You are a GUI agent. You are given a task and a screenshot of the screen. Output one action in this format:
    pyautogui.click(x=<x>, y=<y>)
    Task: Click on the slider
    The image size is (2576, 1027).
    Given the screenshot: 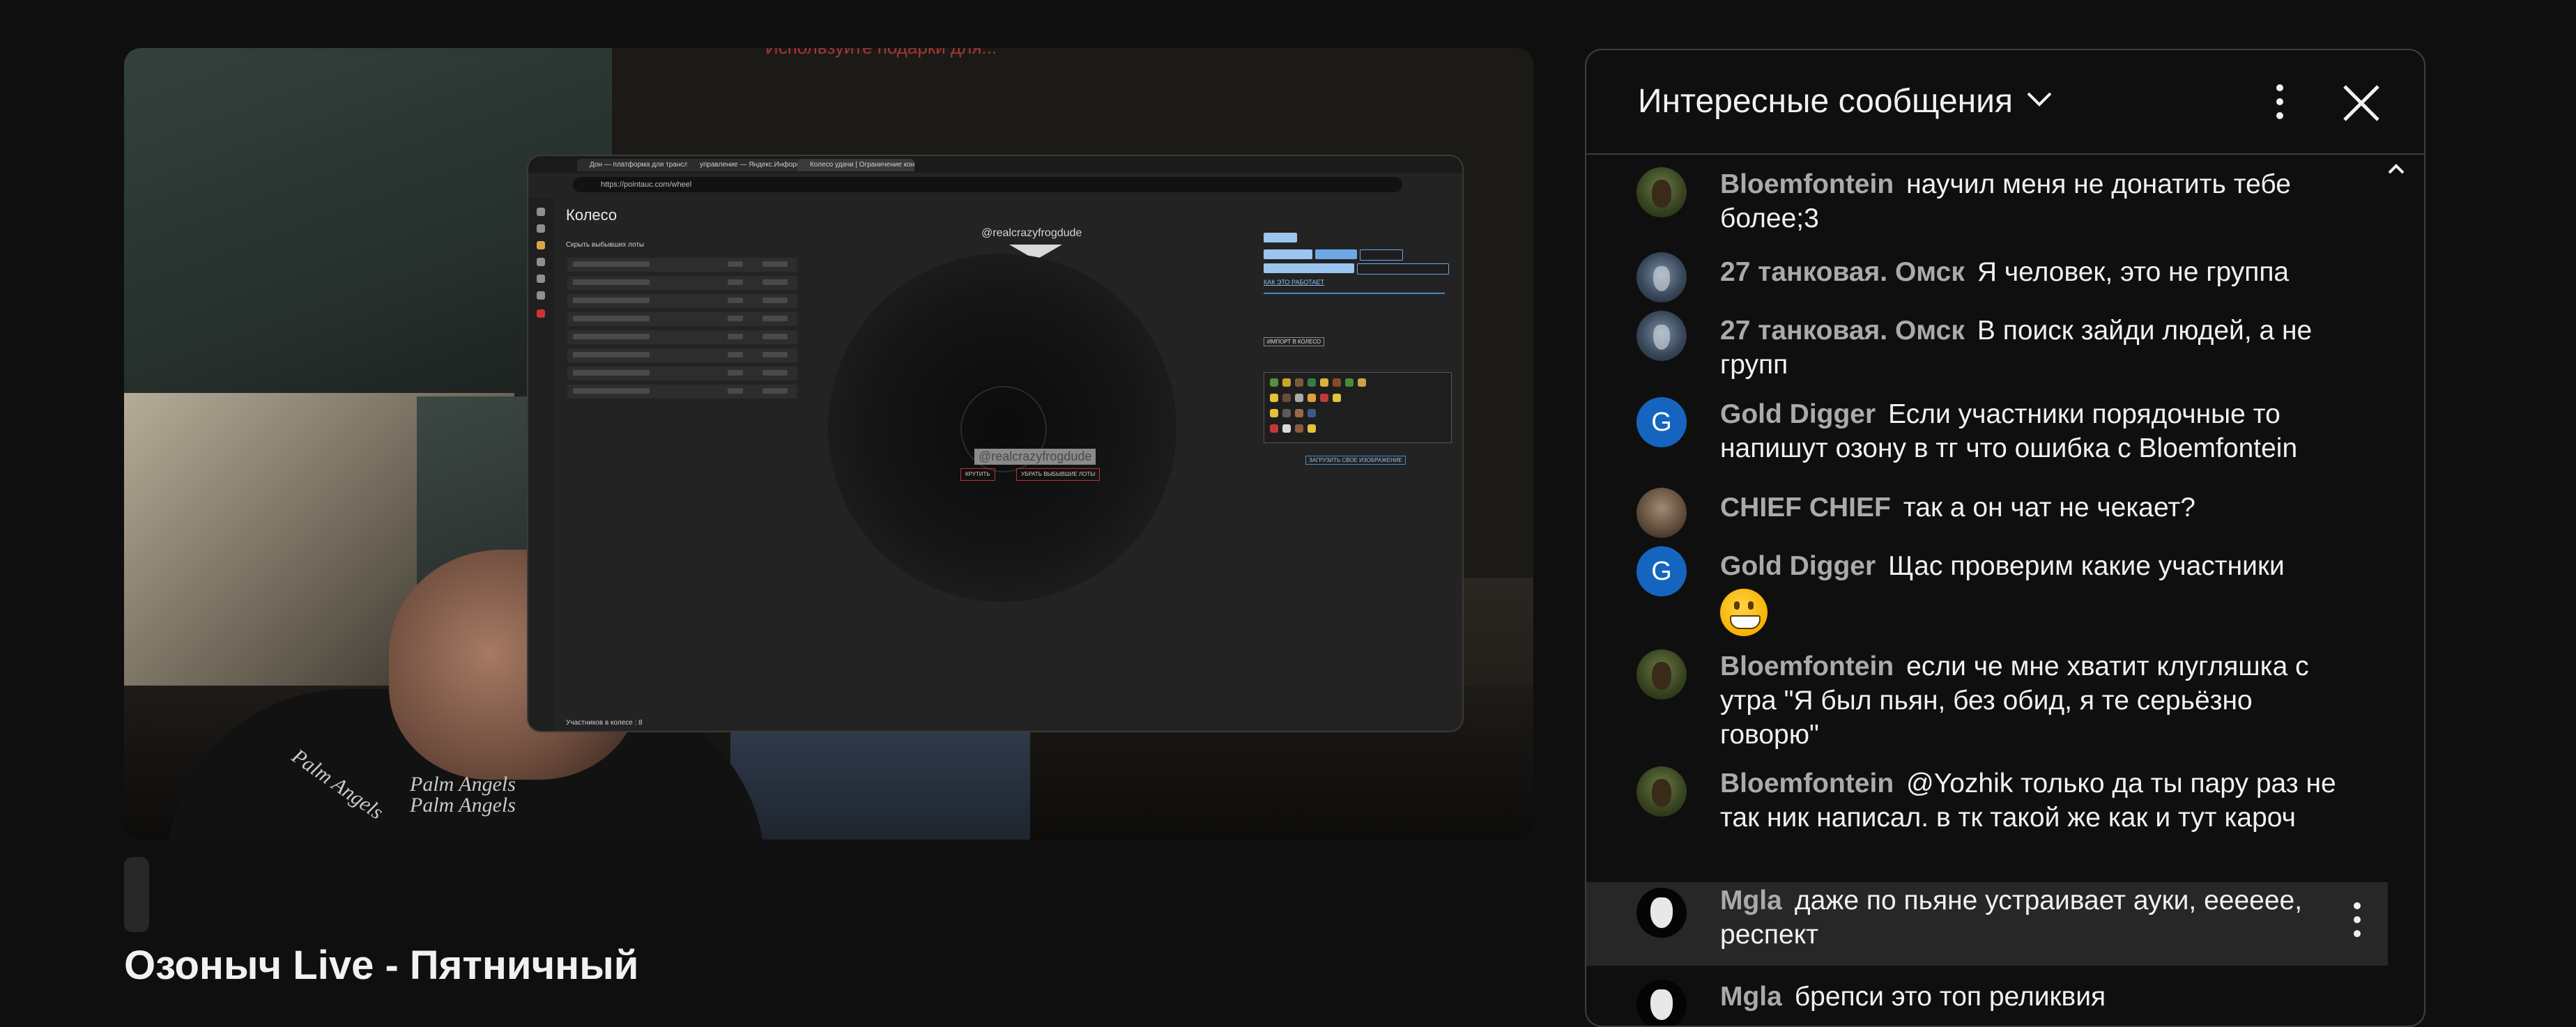 What is the action you would take?
    pyautogui.click(x=1354, y=293)
    